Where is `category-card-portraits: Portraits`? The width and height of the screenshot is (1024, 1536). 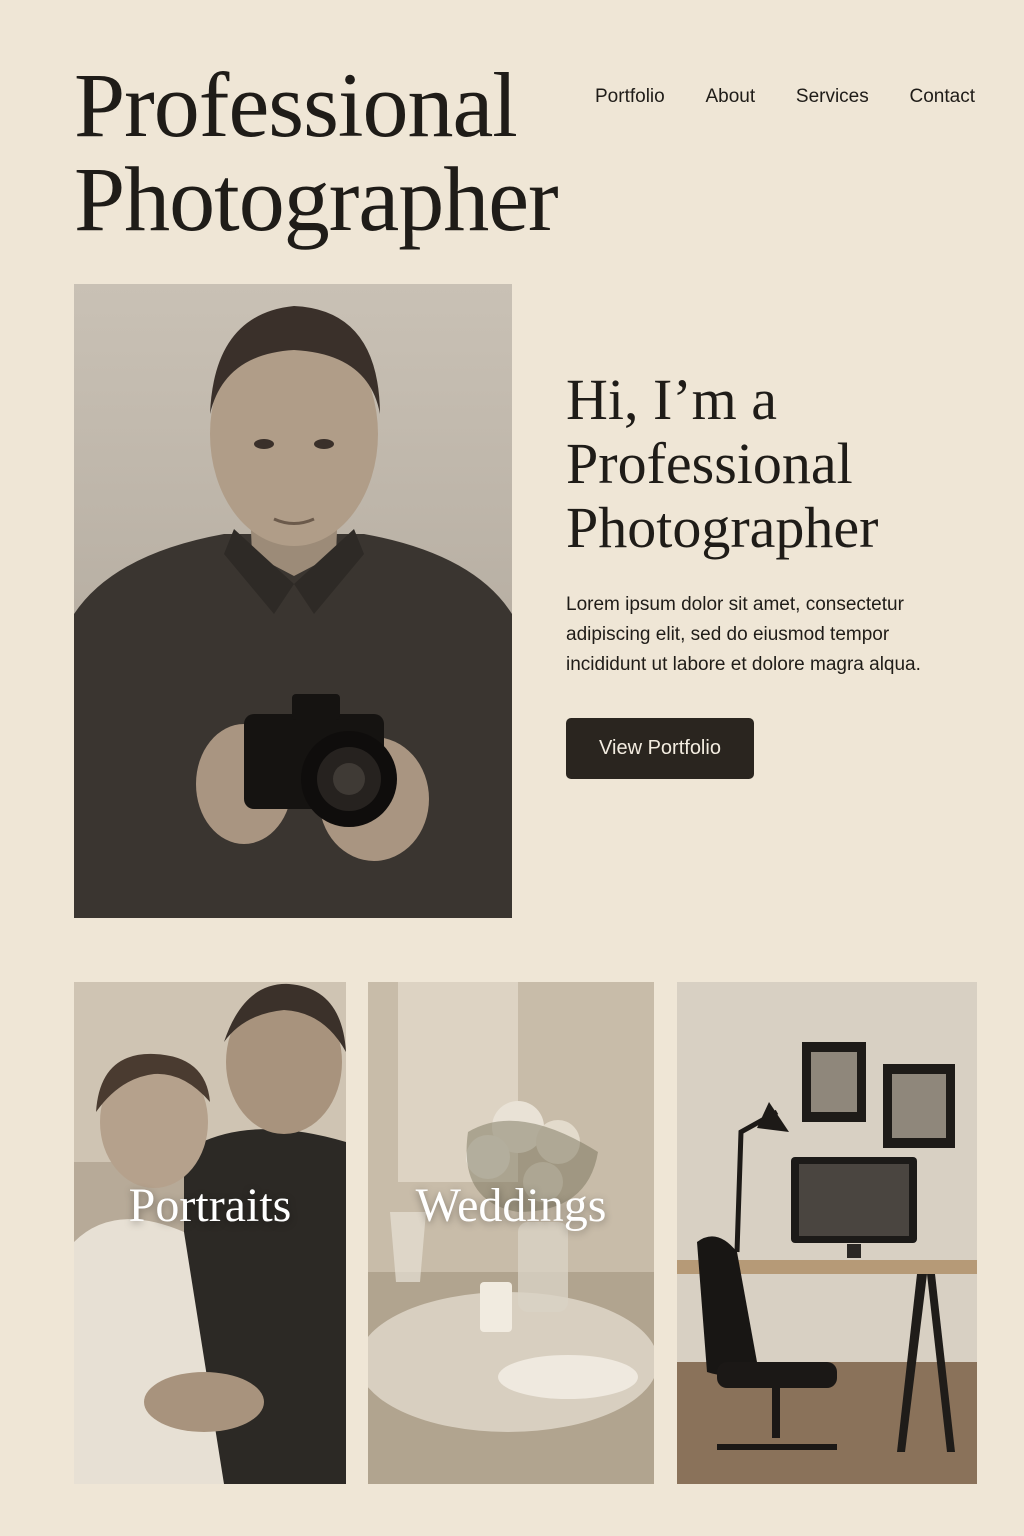 category-card-portraits: Portraits is located at coordinates (210, 1233).